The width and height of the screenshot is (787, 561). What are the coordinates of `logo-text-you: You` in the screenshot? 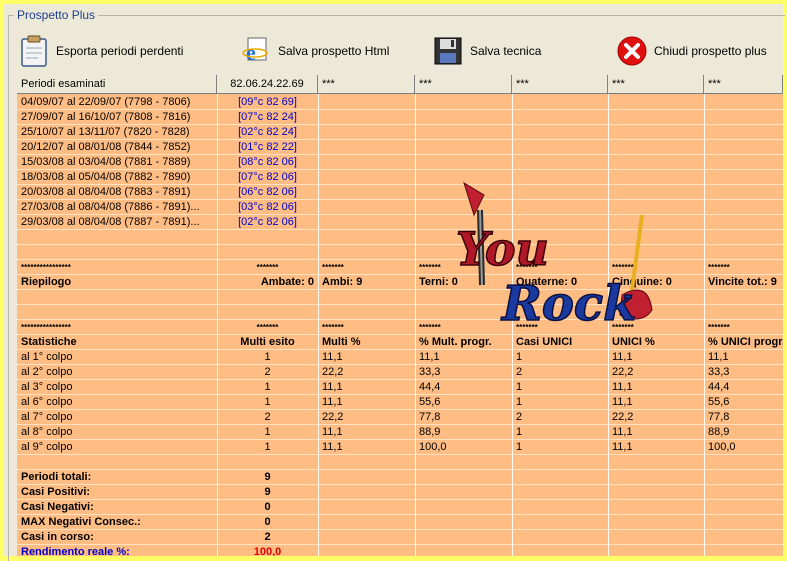 It's located at (502, 249).